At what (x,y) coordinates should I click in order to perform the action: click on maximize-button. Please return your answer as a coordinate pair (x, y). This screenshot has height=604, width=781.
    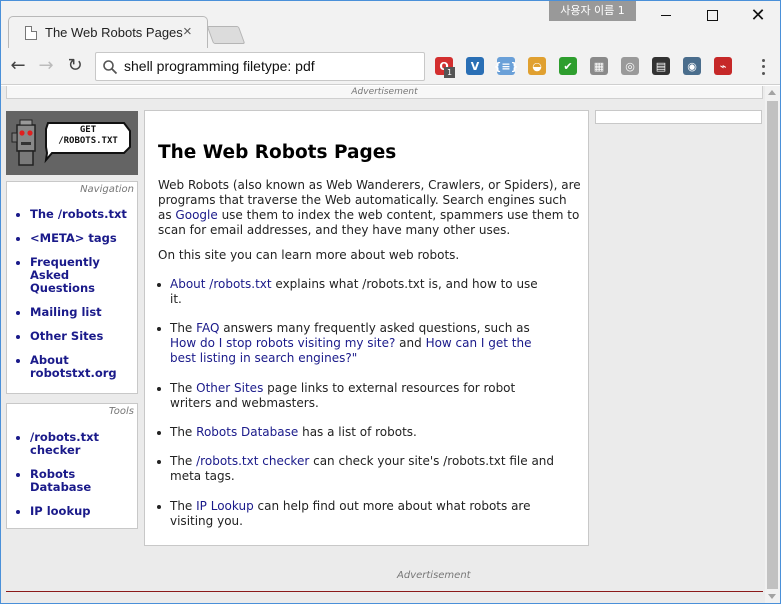
    Looking at the image, I should click on (712, 15).